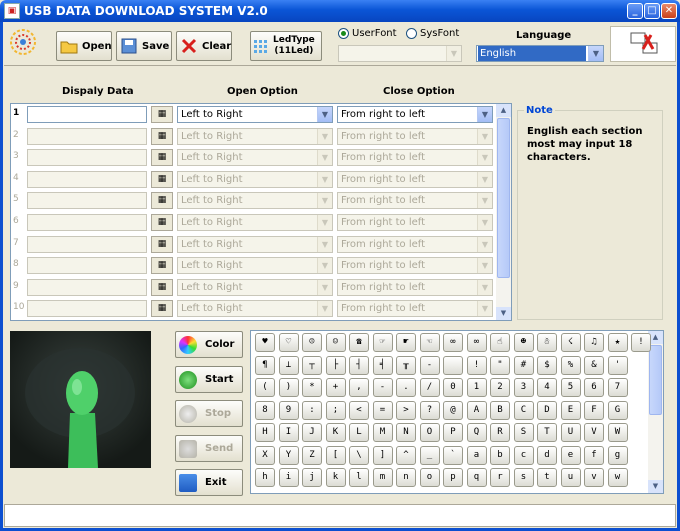 This screenshot has height=531, width=680. I want to click on char-cell: ☹, so click(312, 342).